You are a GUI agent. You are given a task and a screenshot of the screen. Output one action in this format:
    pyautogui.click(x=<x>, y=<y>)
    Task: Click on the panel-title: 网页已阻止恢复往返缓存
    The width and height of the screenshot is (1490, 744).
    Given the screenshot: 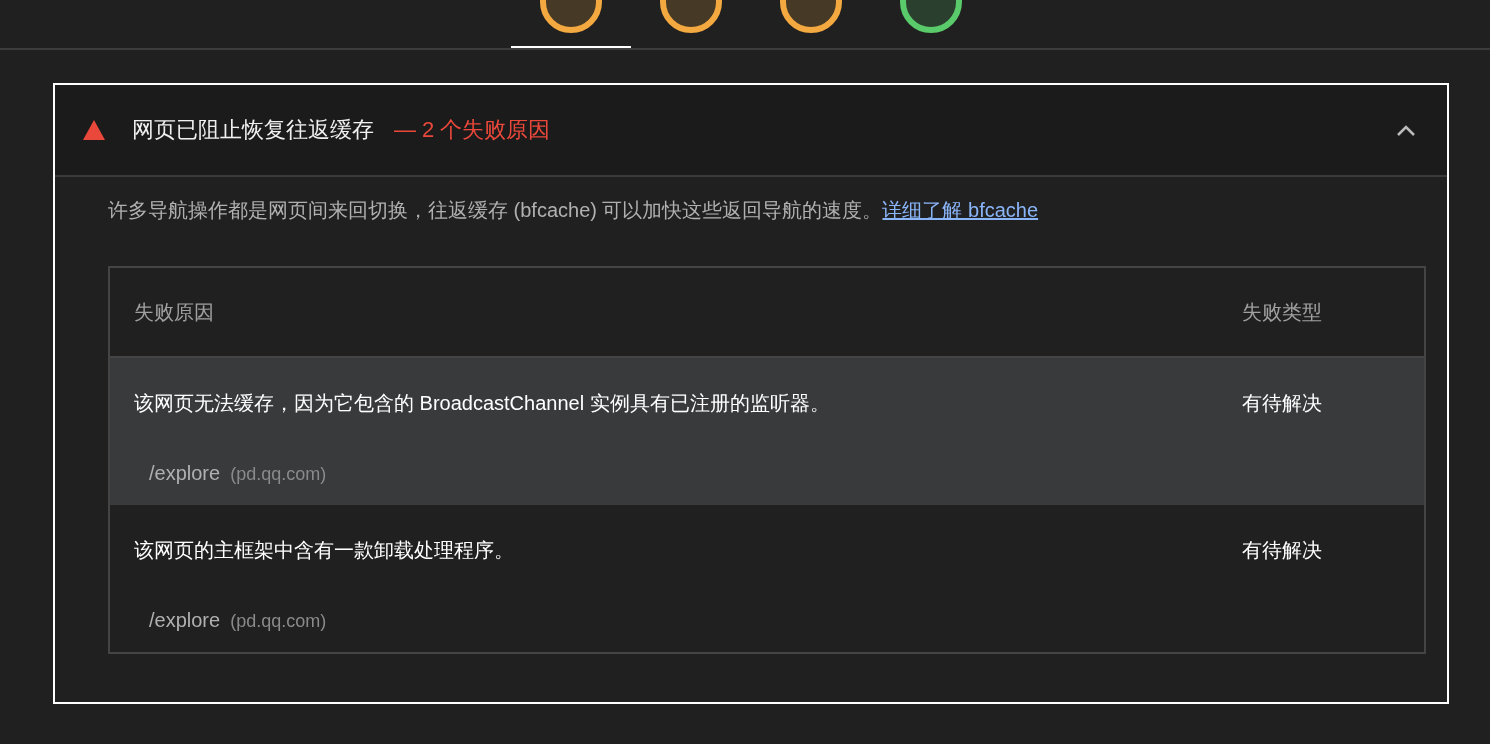 What is the action you would take?
    pyautogui.click(x=253, y=130)
    